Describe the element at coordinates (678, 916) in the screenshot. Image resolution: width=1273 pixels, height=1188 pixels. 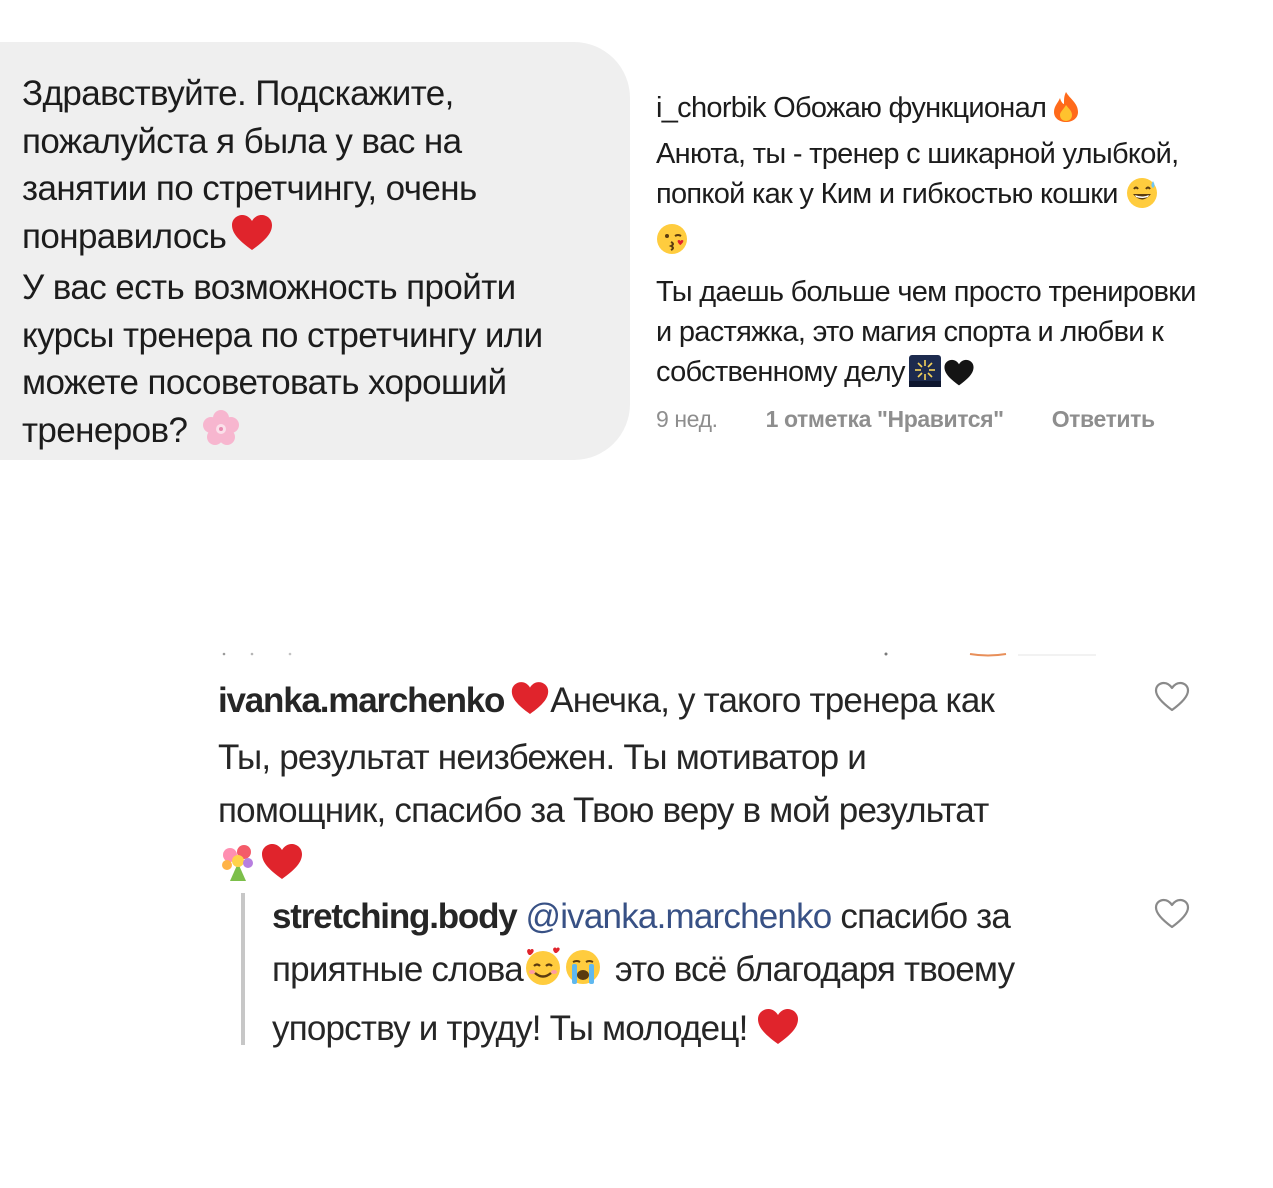
I see `mention-link: @ivanka.marchenko` at that location.